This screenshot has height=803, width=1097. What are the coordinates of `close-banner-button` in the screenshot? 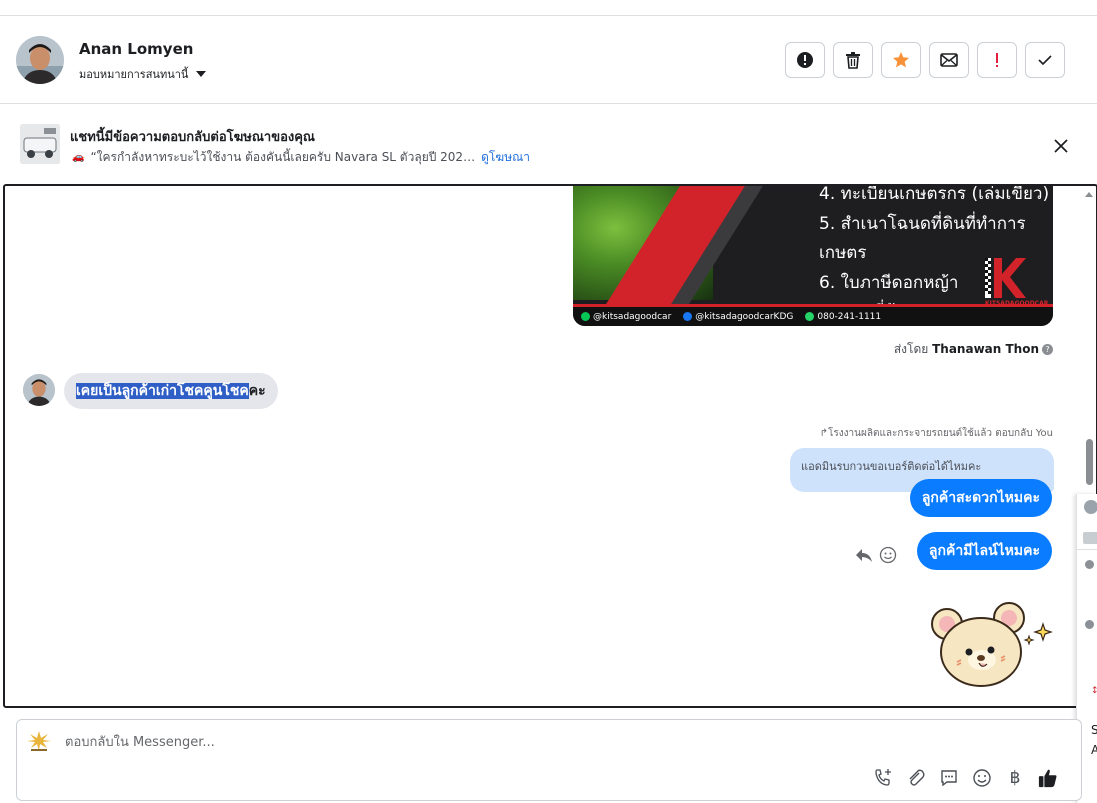 It's located at (1061, 146).